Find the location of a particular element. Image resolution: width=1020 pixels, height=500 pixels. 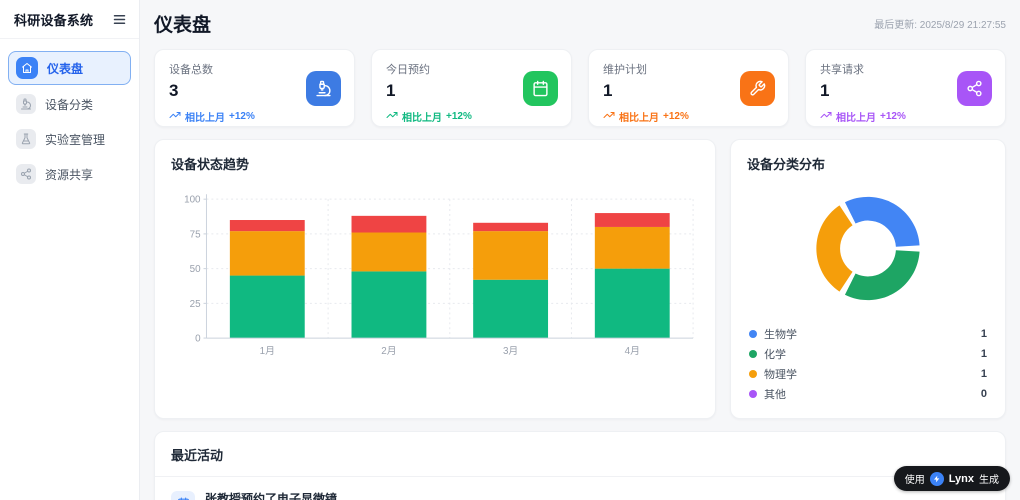

recent-activity-card: 最近活动 张教授预约了电子显微镜10分钟前 is located at coordinates (580, 465).